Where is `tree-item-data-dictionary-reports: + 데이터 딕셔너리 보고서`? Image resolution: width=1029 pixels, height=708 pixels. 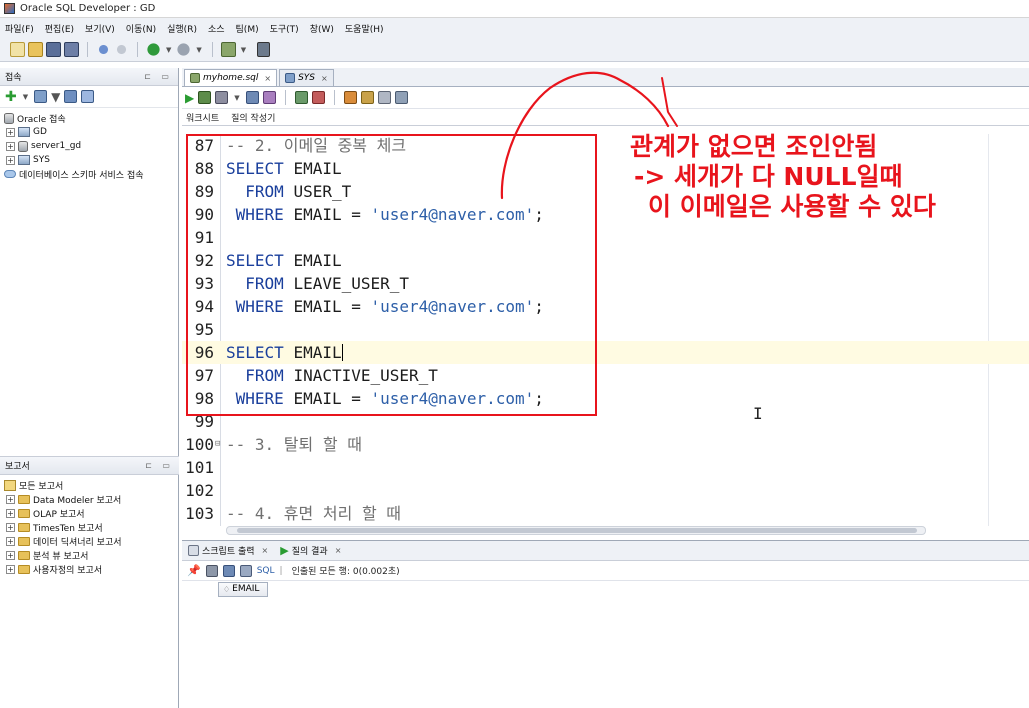
tree-item-data-dictionary-reports: + 데이터 딕셔너리 보고서 is located at coordinates (91, 541).